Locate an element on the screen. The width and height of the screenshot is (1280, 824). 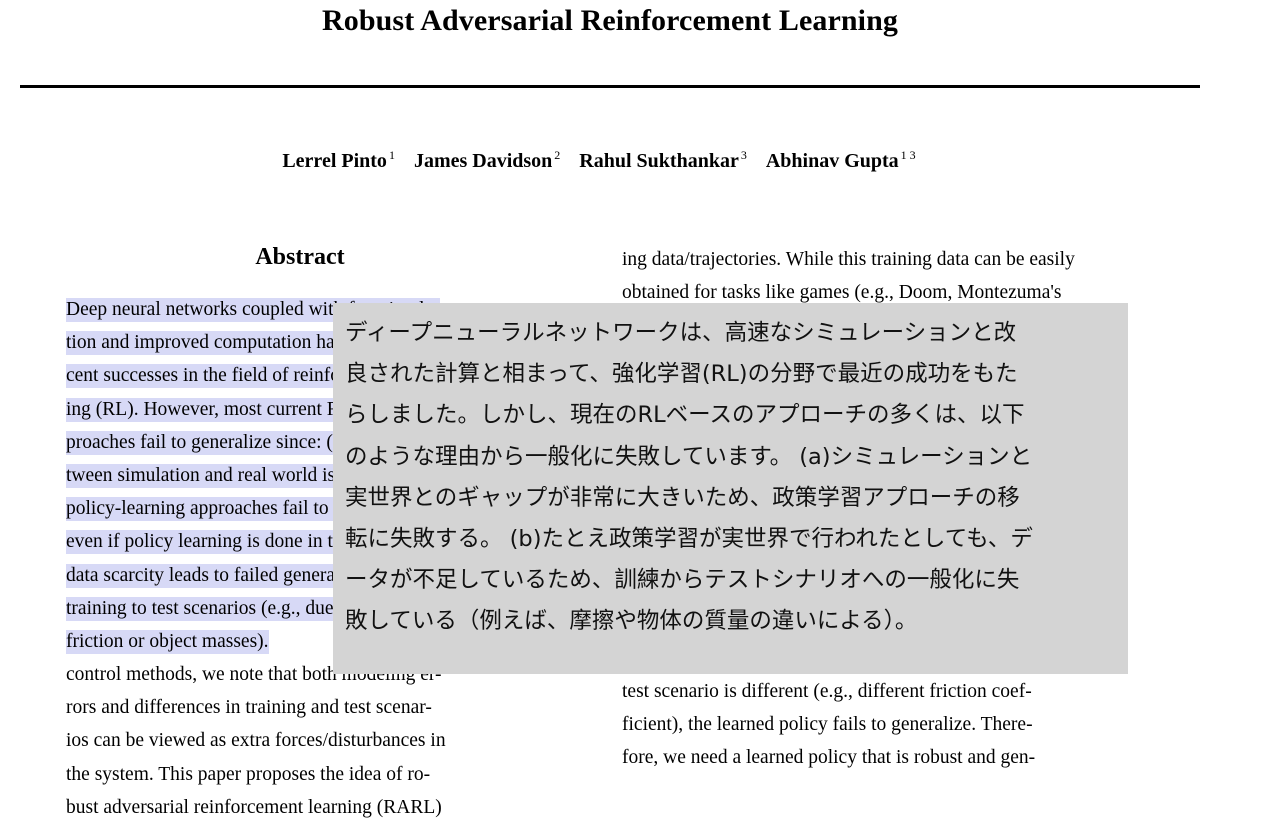
author-entry: James Davidson 2 is located at coordinates (487, 160).